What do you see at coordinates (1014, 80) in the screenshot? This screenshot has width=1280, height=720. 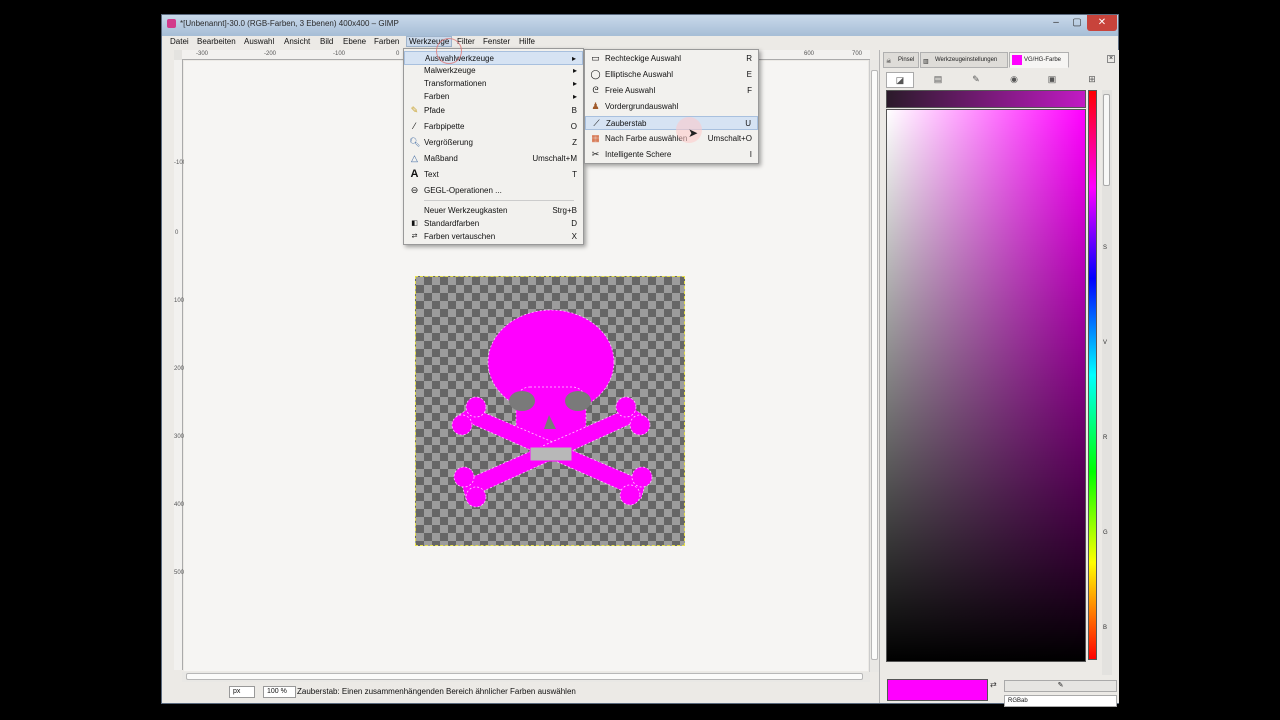 I see `wheel-icon: ◉` at bounding box center [1014, 80].